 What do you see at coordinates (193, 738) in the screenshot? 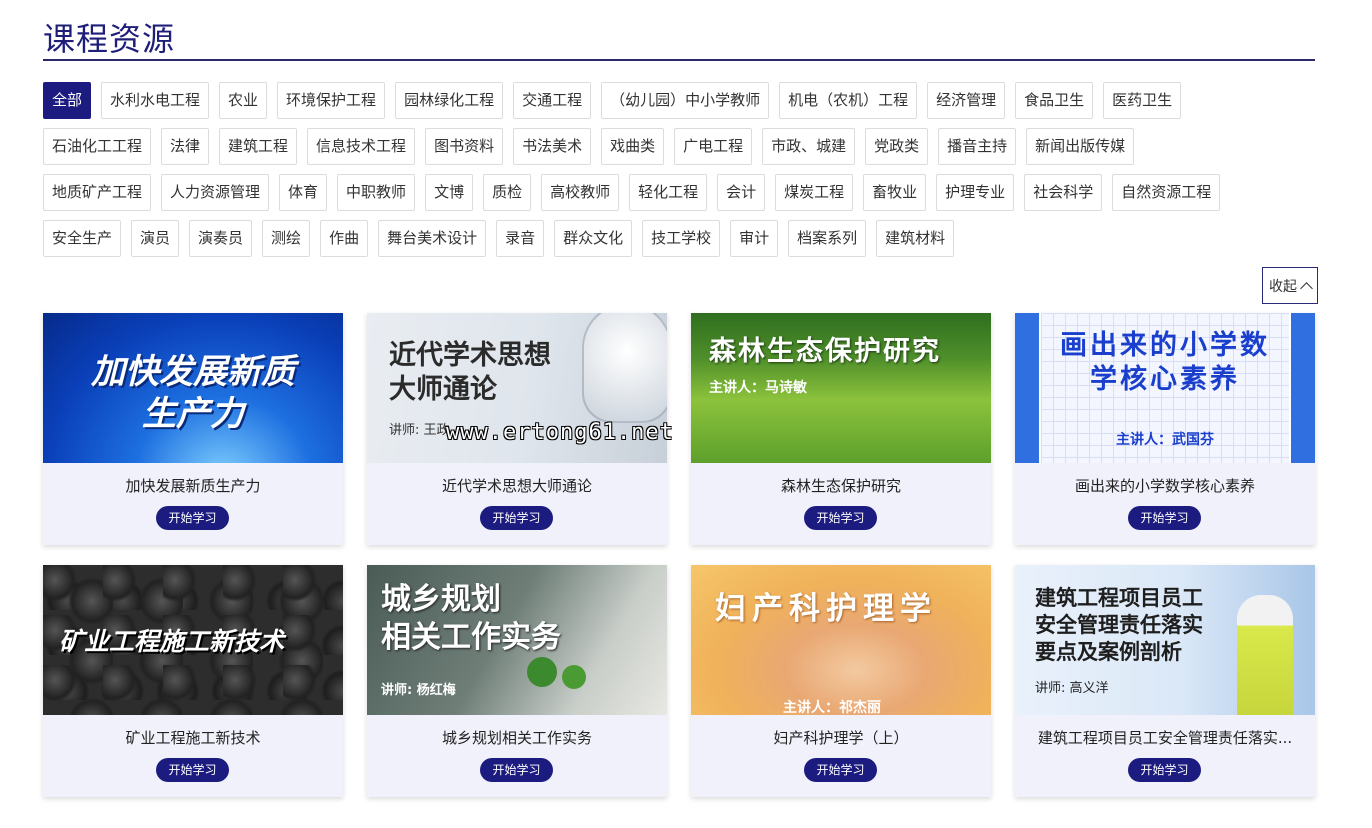
I see `course-title: 矿业工程施工新技术` at bounding box center [193, 738].